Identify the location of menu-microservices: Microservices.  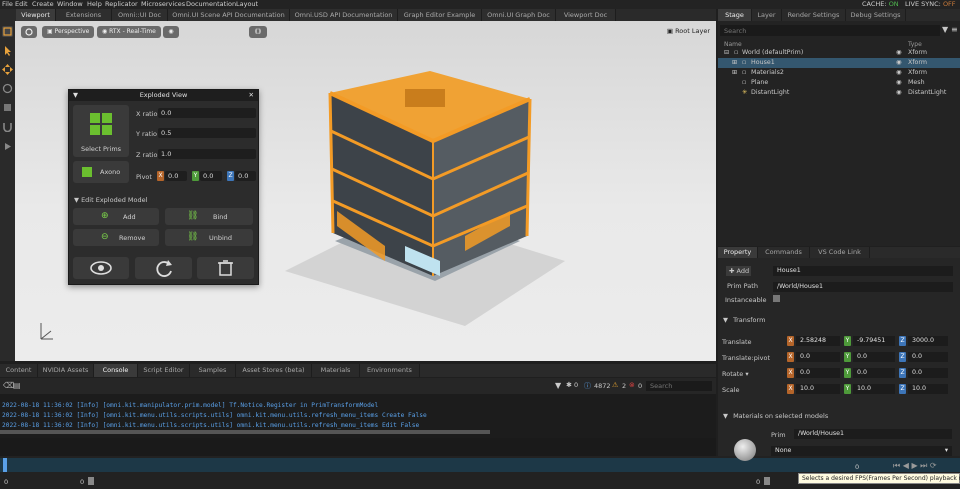
(163, 4).